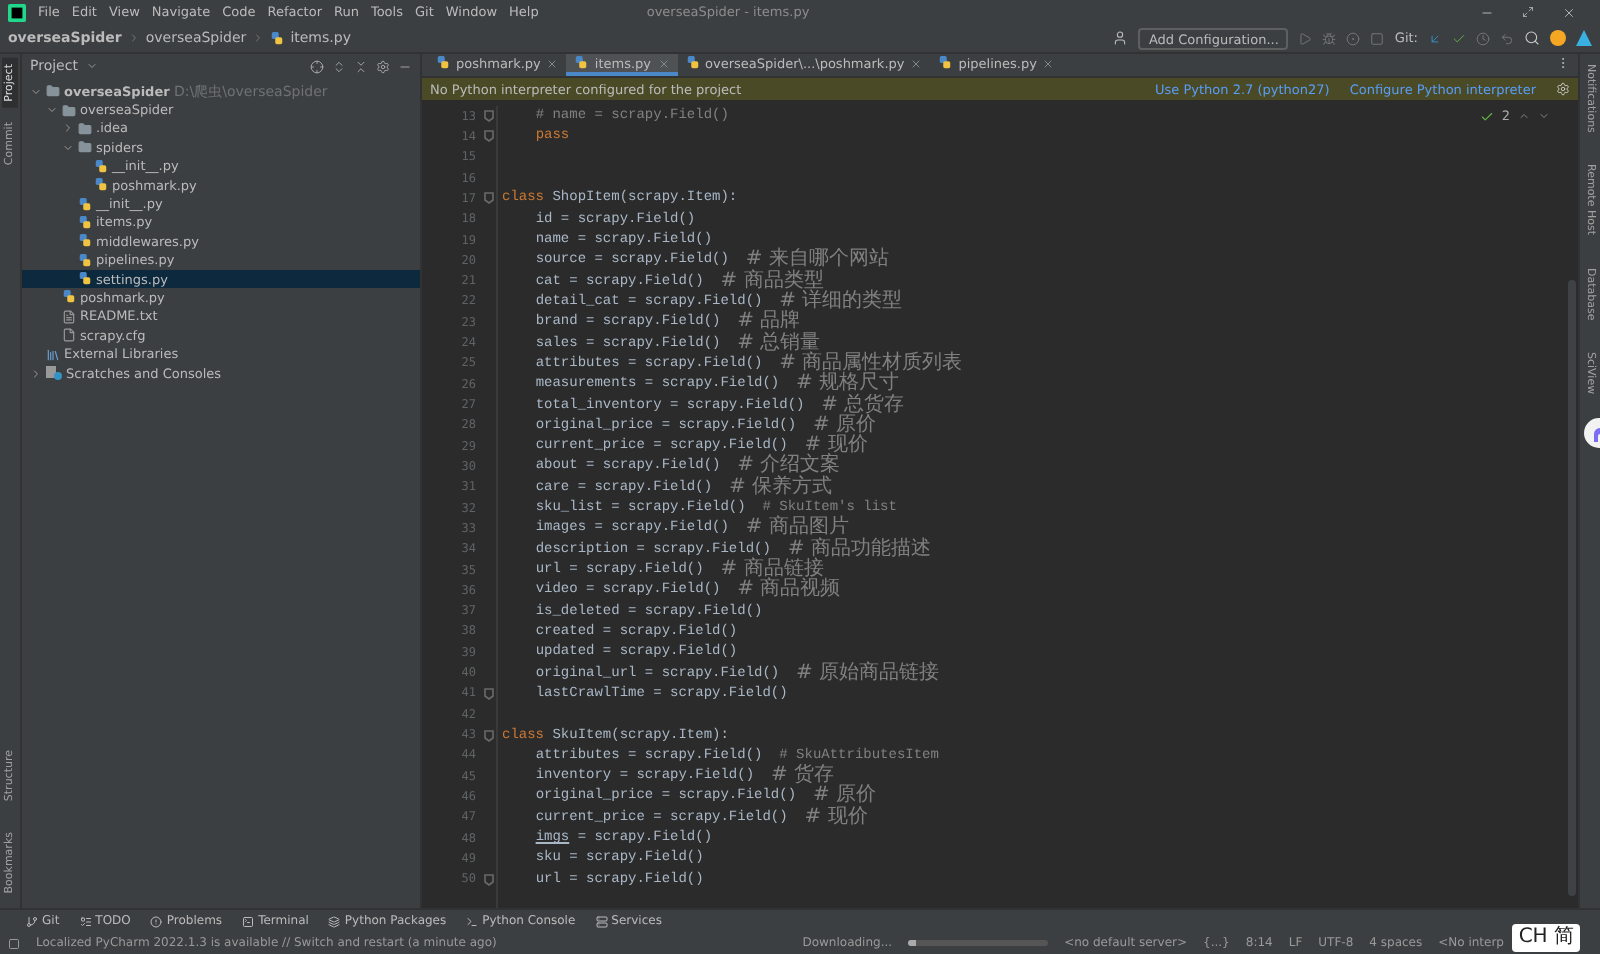  Describe the element at coordinates (789, 590) in the screenshot. I see `code-comment: # 商品视频` at that location.